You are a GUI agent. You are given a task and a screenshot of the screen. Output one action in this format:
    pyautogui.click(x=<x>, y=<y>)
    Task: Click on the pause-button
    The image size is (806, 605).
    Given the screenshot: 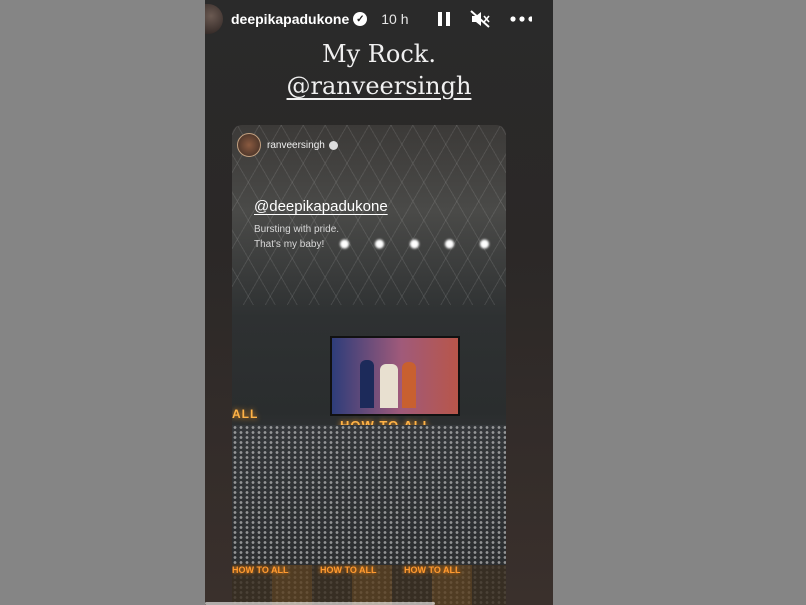 What is the action you would take?
    pyautogui.click(x=444, y=19)
    